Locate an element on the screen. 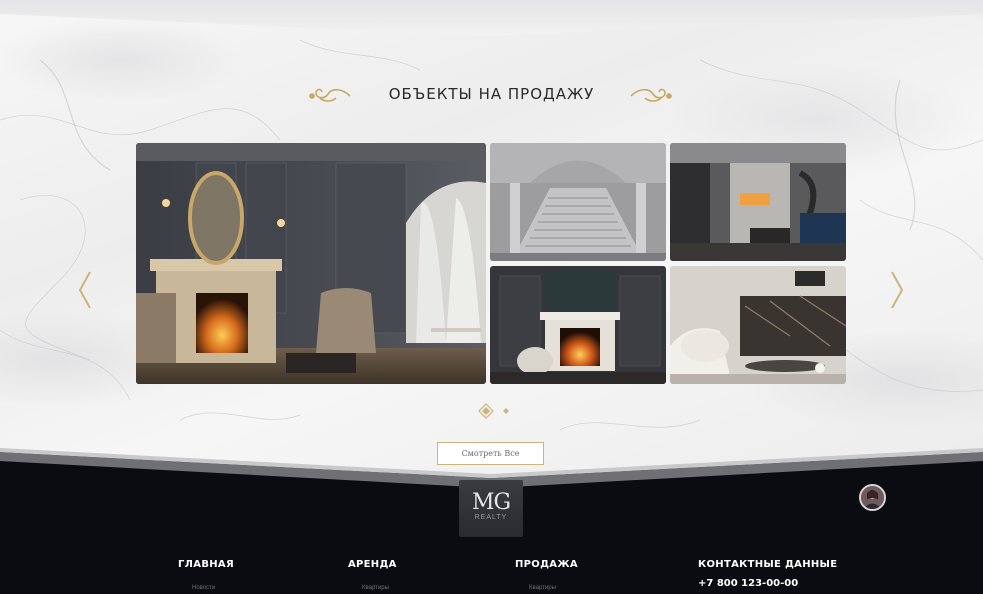  footer-link-home: ГЛАВНАЯ is located at coordinates (206, 564).